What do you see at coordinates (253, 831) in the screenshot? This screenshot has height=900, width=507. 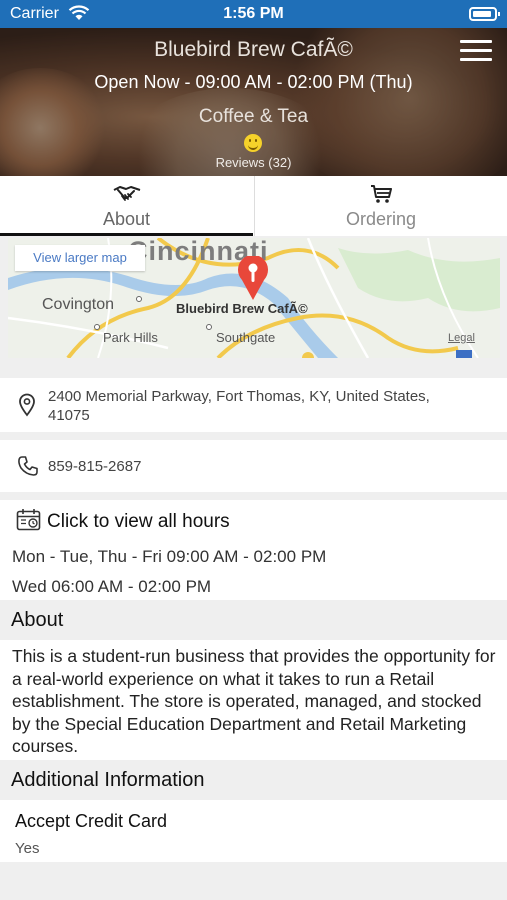 I see `credit-card-row: Accept Credit Card Yes` at bounding box center [253, 831].